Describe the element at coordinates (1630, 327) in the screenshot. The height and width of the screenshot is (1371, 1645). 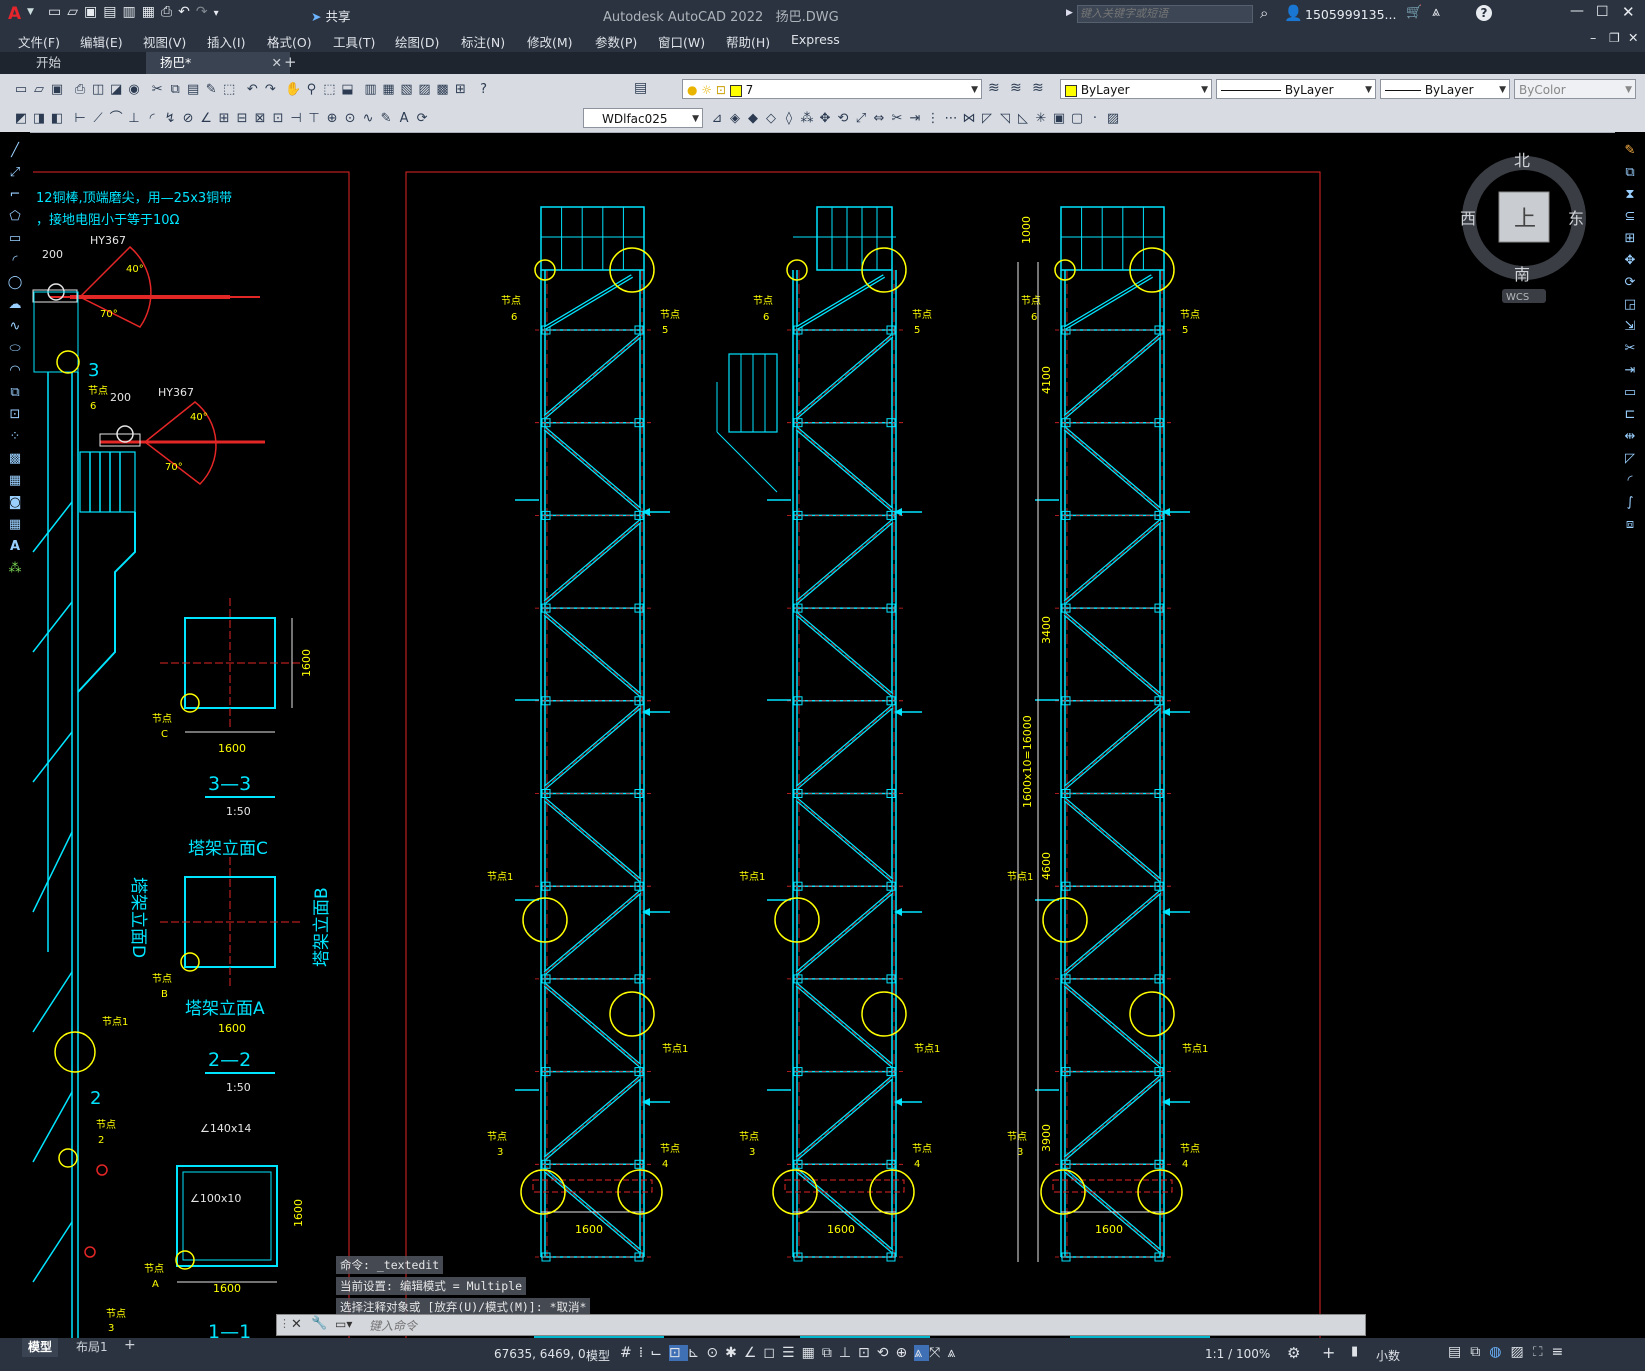
I see `stretch-side-icon: ⇲` at that location.